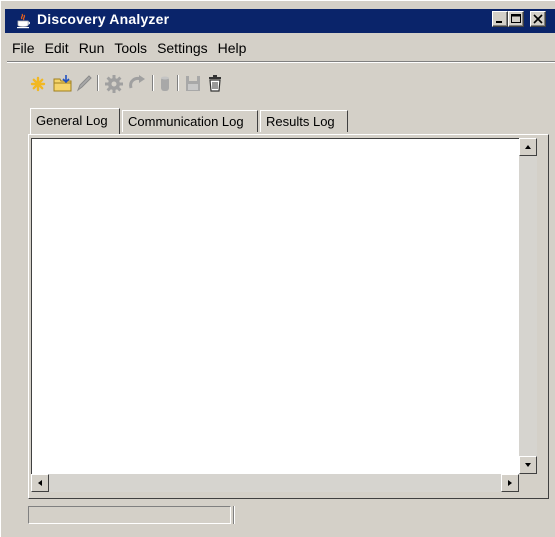  What do you see at coordinates (182, 48) in the screenshot?
I see `menu-settings: Settings` at bounding box center [182, 48].